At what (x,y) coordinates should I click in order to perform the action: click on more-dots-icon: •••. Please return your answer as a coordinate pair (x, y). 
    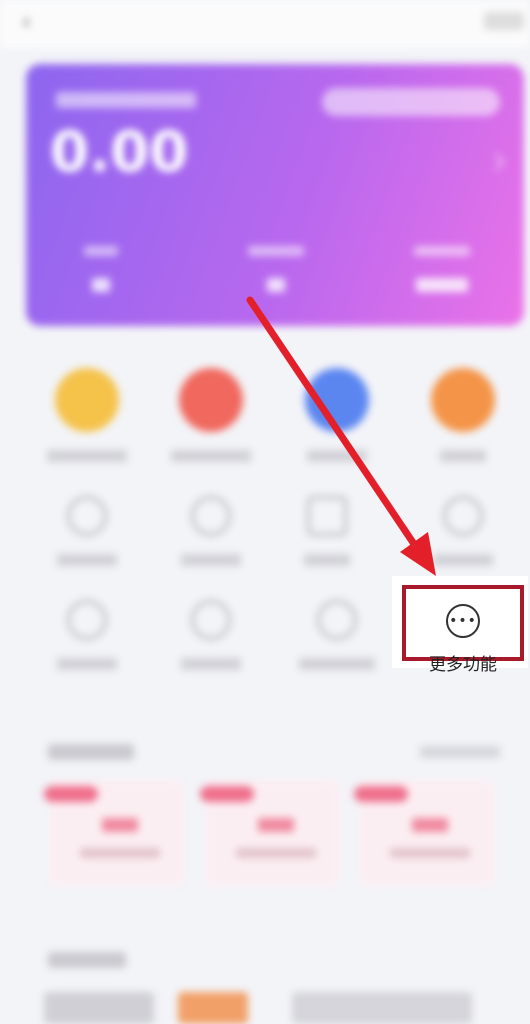
    Looking at the image, I should click on (463, 621).